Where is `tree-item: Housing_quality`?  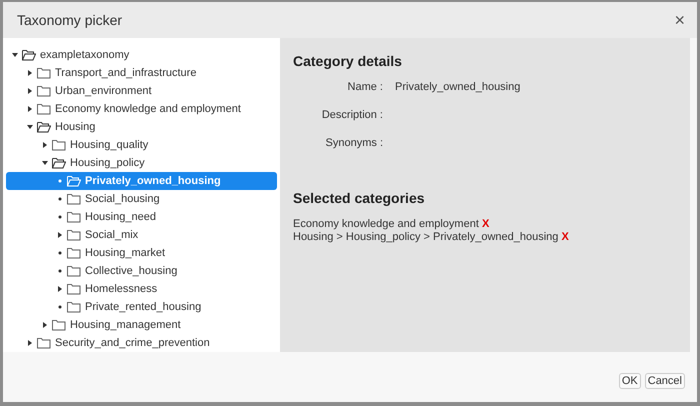 tree-item: Housing_quality is located at coordinates (109, 145).